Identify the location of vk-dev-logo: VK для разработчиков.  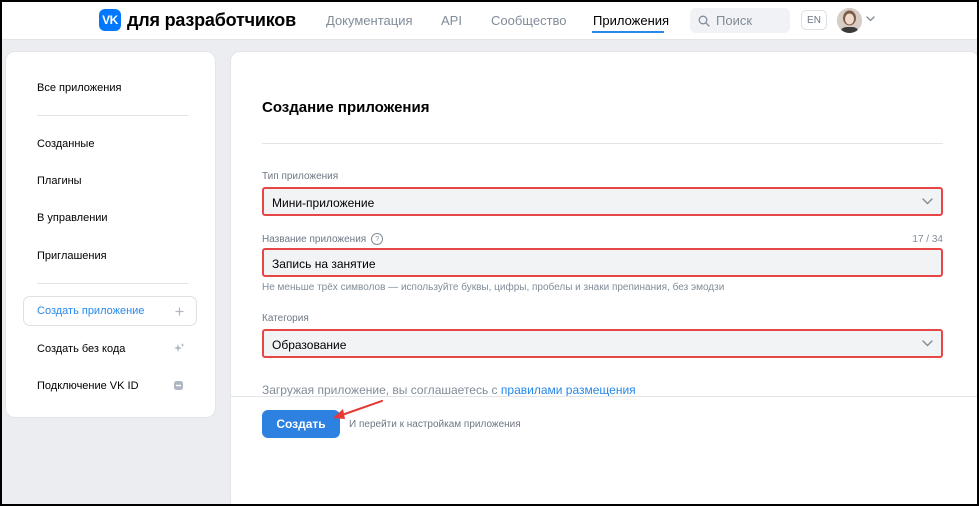
(197, 20).